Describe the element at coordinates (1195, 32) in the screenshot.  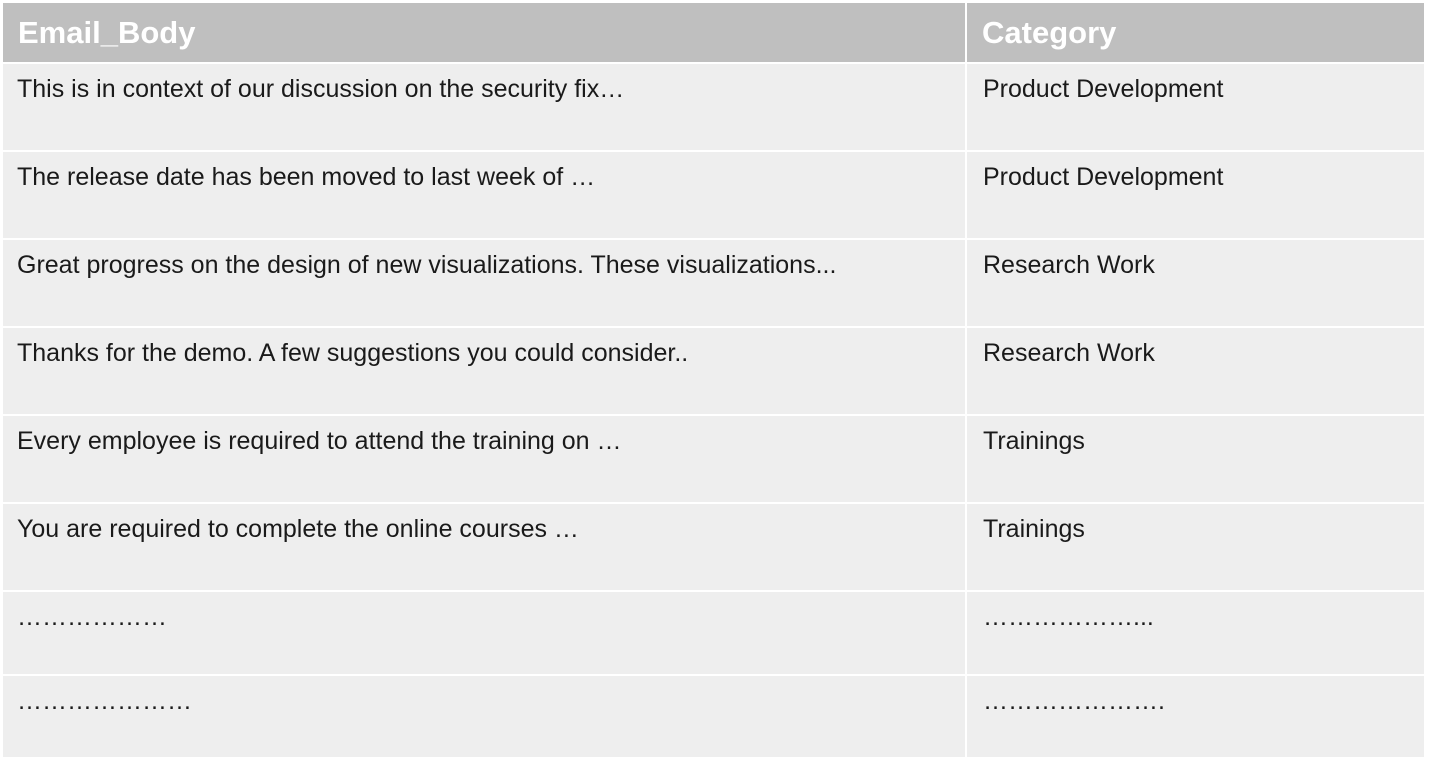
I see `column-header-category: Category` at that location.